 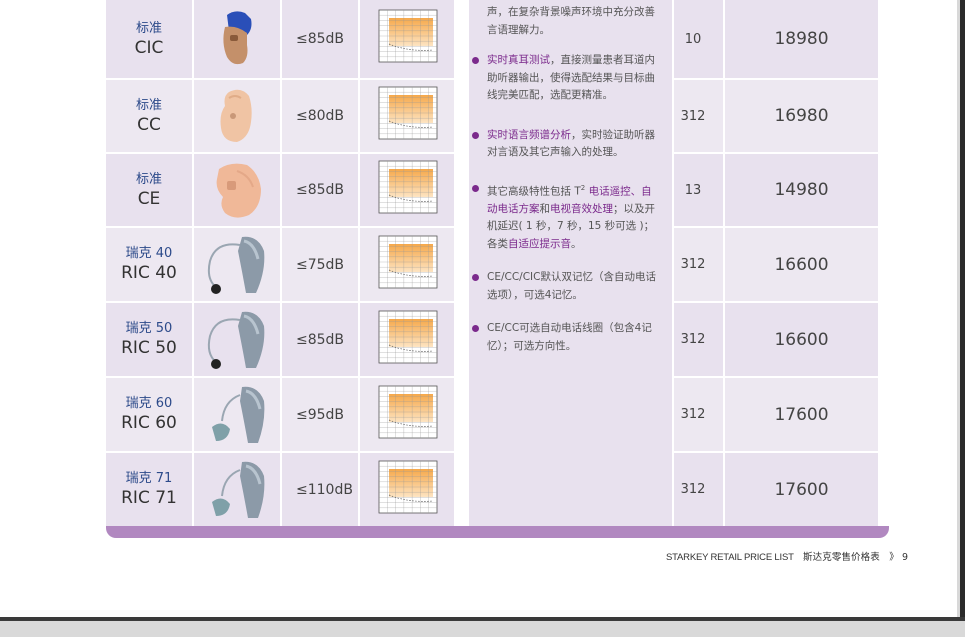 I want to click on feature-text: CE/CC可选自动电话线圈（包含4记忆）；可选方向性。, so click(x=569, y=337).